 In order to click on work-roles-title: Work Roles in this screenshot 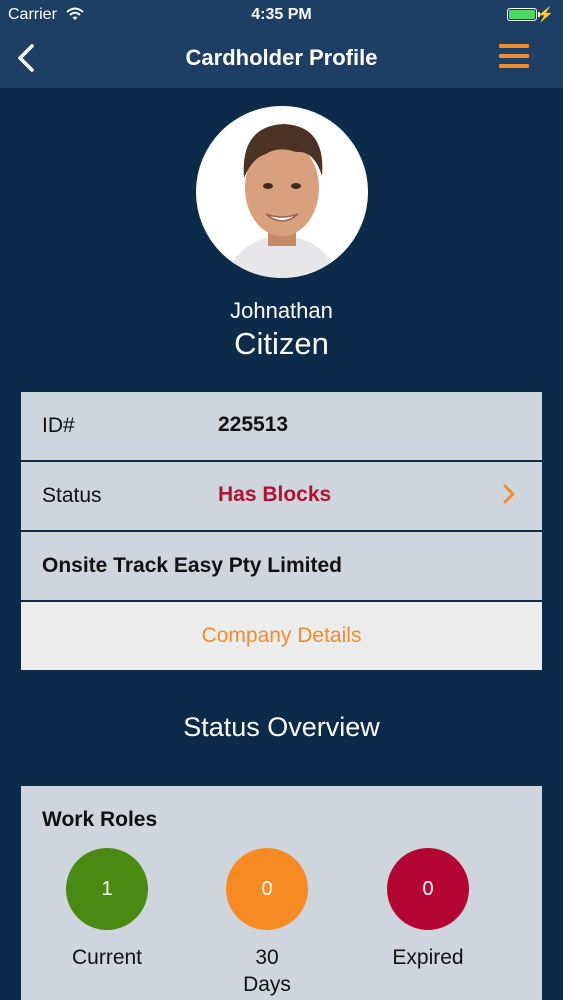, I will do `click(100, 819)`.